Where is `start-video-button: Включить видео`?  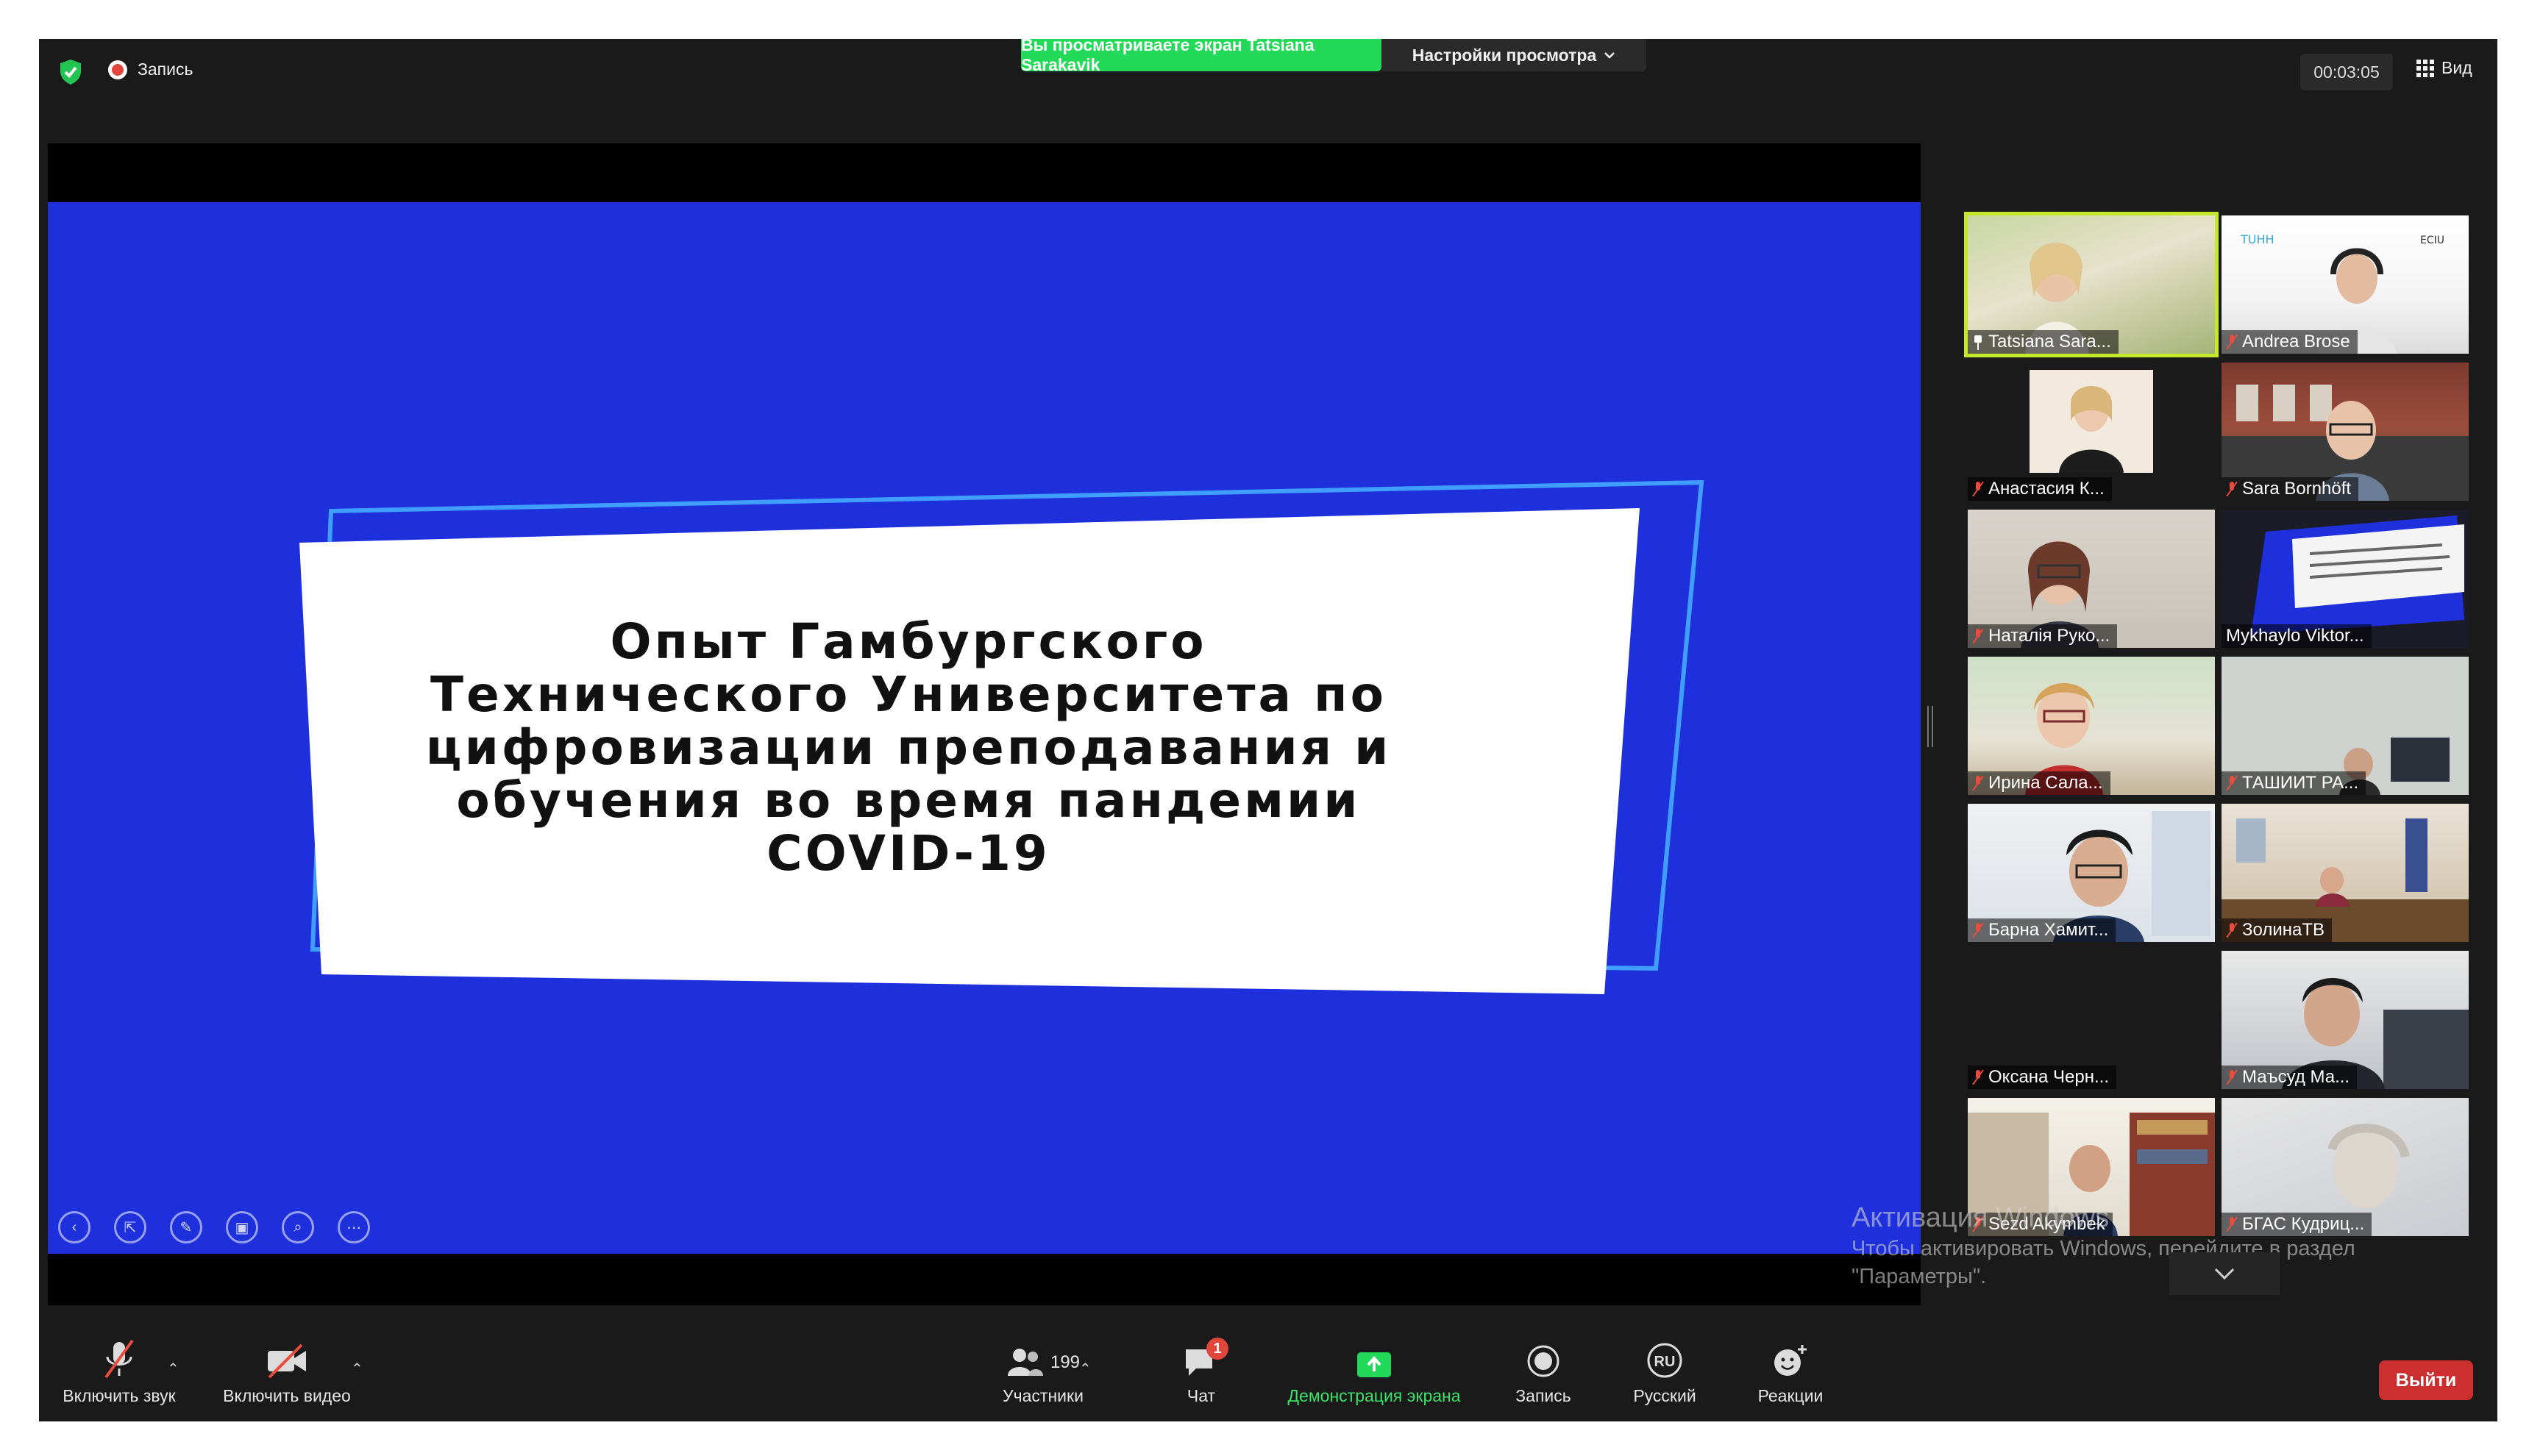
start-video-button: Включить видео is located at coordinates (287, 1375).